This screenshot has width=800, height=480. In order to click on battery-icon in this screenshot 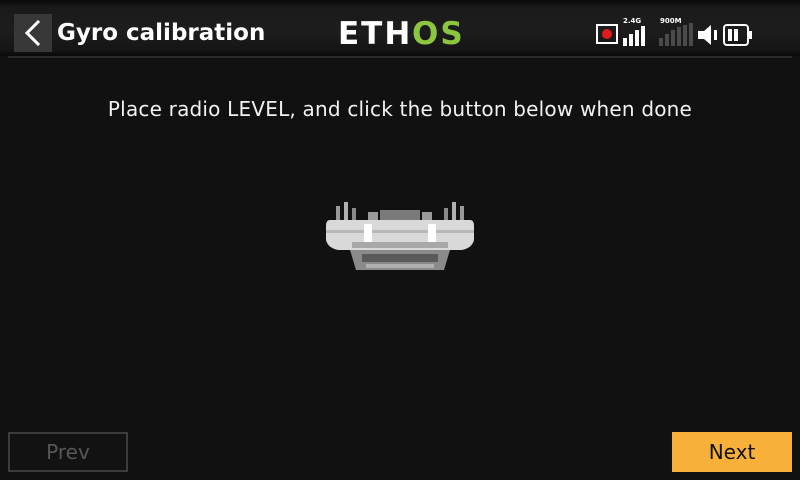, I will do `click(737, 35)`.